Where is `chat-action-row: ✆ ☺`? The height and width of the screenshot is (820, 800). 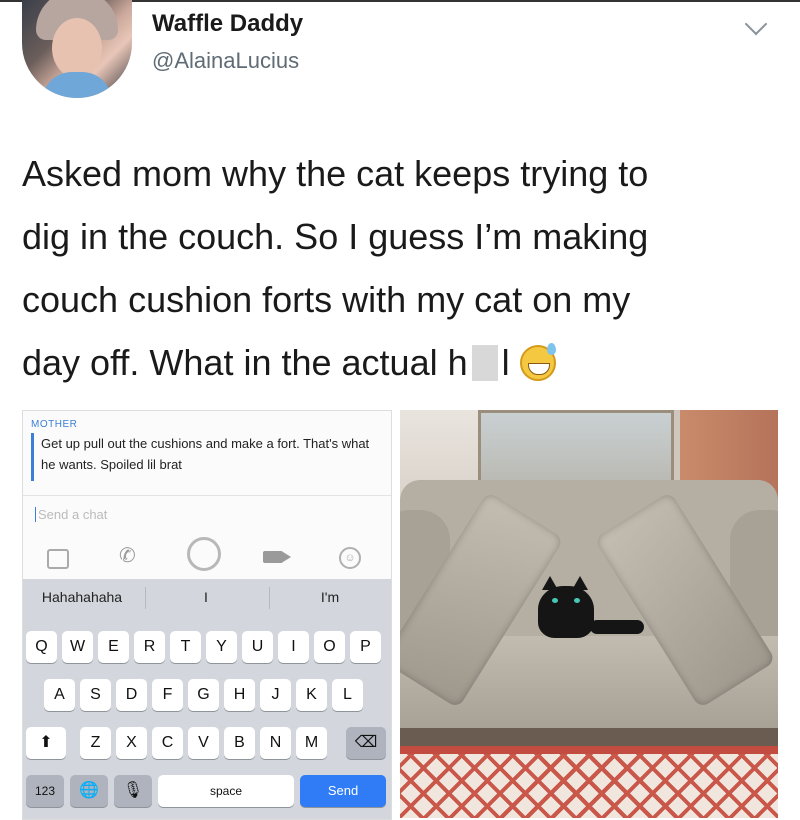 chat-action-row: ✆ ☺ is located at coordinates (207, 557).